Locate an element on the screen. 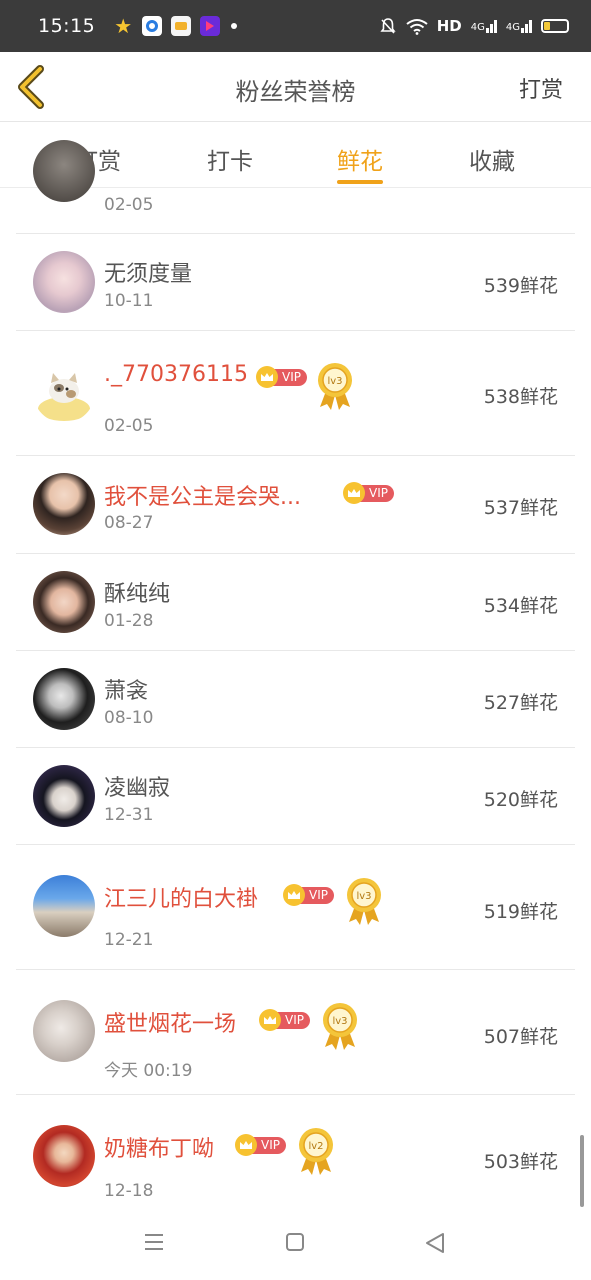 This screenshot has height=1280, width=591. fan-date: 01-28 is located at coordinates (129, 621).